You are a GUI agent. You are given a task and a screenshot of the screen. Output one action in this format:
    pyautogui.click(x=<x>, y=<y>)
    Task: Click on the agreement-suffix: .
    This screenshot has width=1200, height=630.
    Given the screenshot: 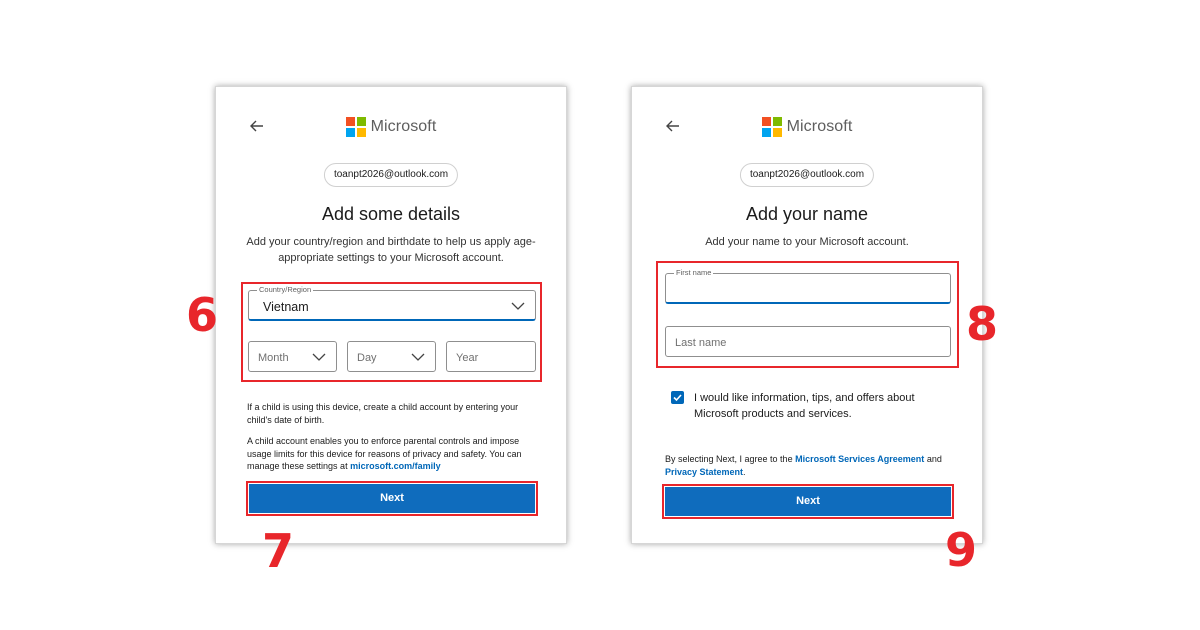 What is the action you would take?
    pyautogui.click(x=744, y=471)
    